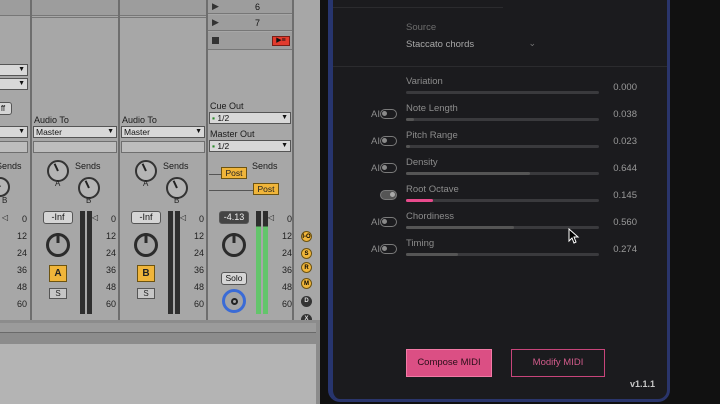 The height and width of the screenshot is (404, 720). What do you see at coordinates (574, 236) in the screenshot?
I see `mouse-cursor-icon` at bounding box center [574, 236].